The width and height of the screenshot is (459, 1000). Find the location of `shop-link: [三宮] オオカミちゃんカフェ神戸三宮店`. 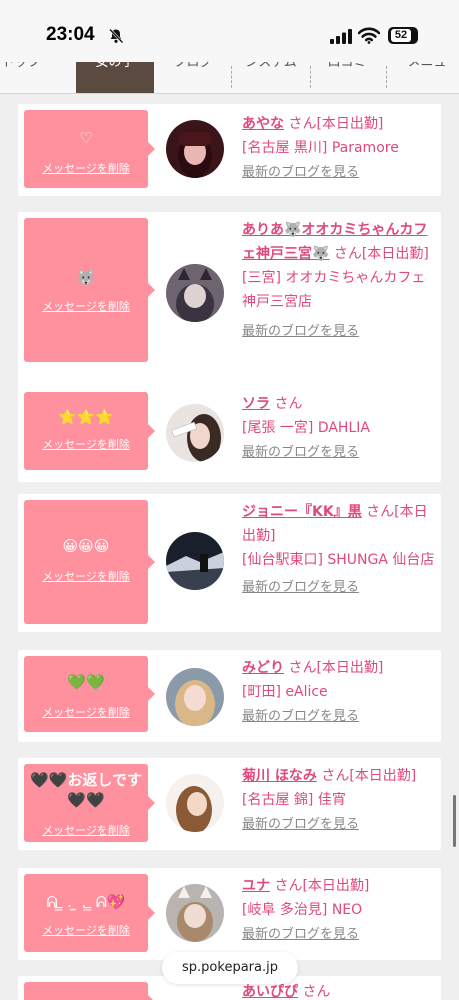

shop-link: [三宮] オオカミちゃんカフェ神戸三宮店 is located at coordinates (333, 290).